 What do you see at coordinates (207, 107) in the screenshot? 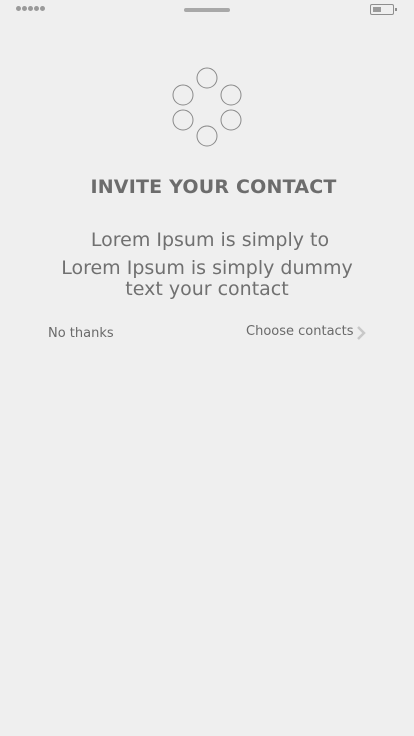
I see `loading-circles-icon` at bounding box center [207, 107].